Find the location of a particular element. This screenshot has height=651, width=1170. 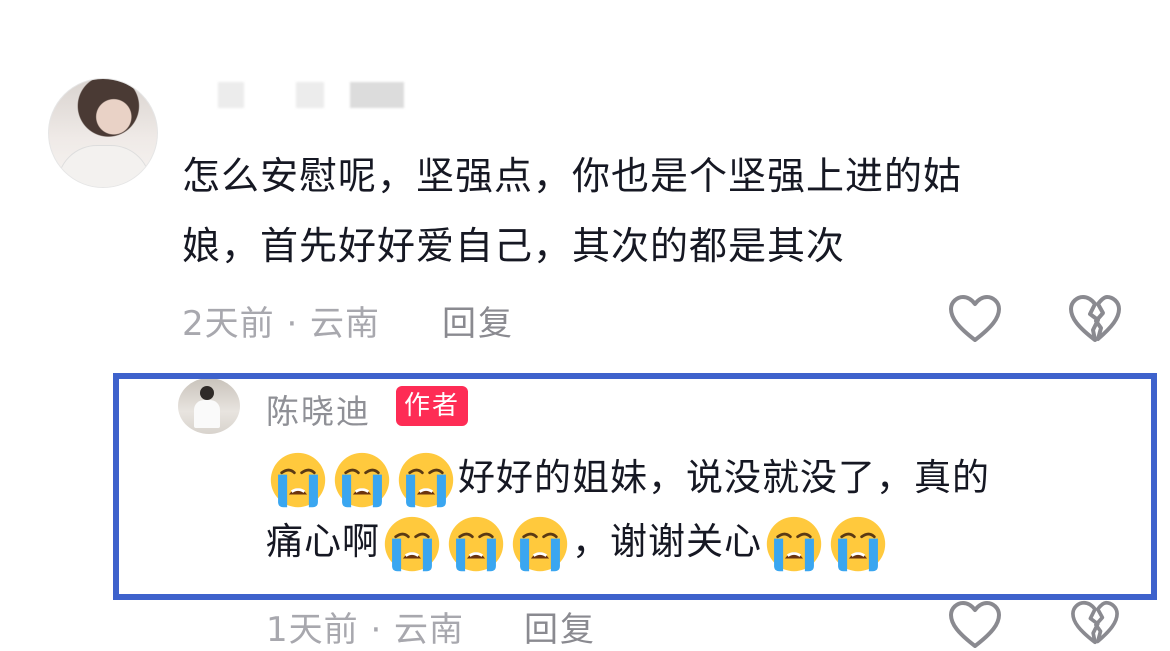

comment-text-line: 怎么安慰呢，坚强点，你也是个坚强上进的姑 is located at coordinates (572, 176).